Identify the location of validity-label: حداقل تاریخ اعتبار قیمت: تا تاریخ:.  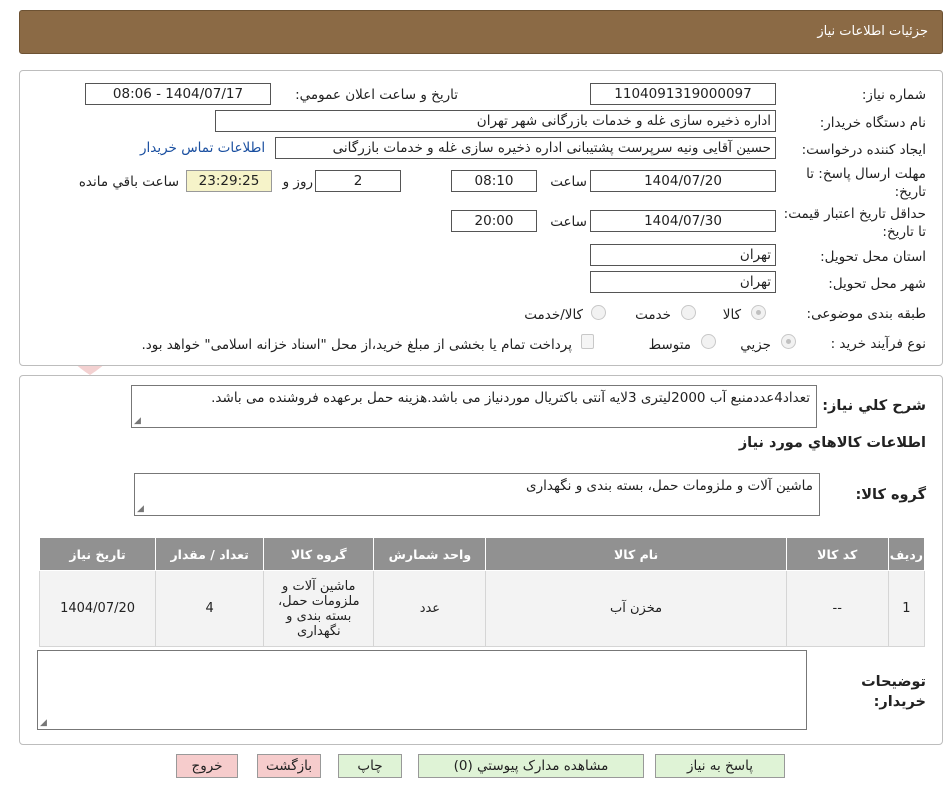
(854, 223).